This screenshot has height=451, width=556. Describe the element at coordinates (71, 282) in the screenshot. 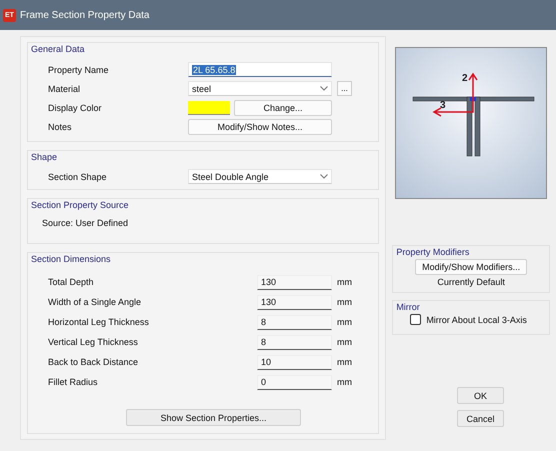

I see `field-label: Total Depth` at that location.